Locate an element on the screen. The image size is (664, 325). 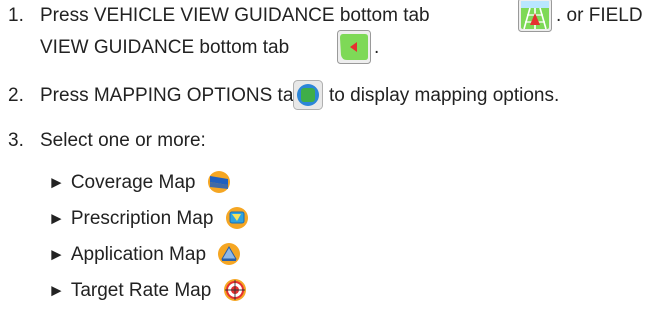
option-application-map: ► Application Map is located at coordinates (144, 257).